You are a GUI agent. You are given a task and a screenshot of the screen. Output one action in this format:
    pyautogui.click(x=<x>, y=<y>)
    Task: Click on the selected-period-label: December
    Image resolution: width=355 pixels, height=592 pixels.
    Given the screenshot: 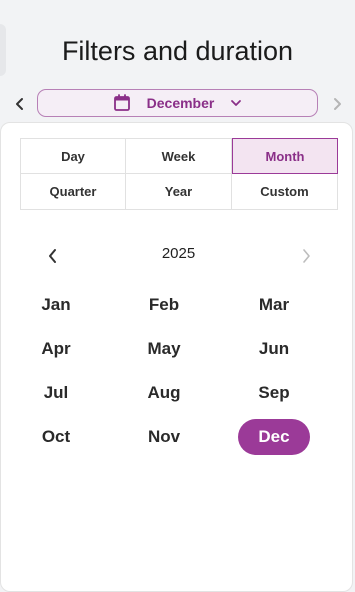 What is the action you would take?
    pyautogui.click(x=180, y=103)
    